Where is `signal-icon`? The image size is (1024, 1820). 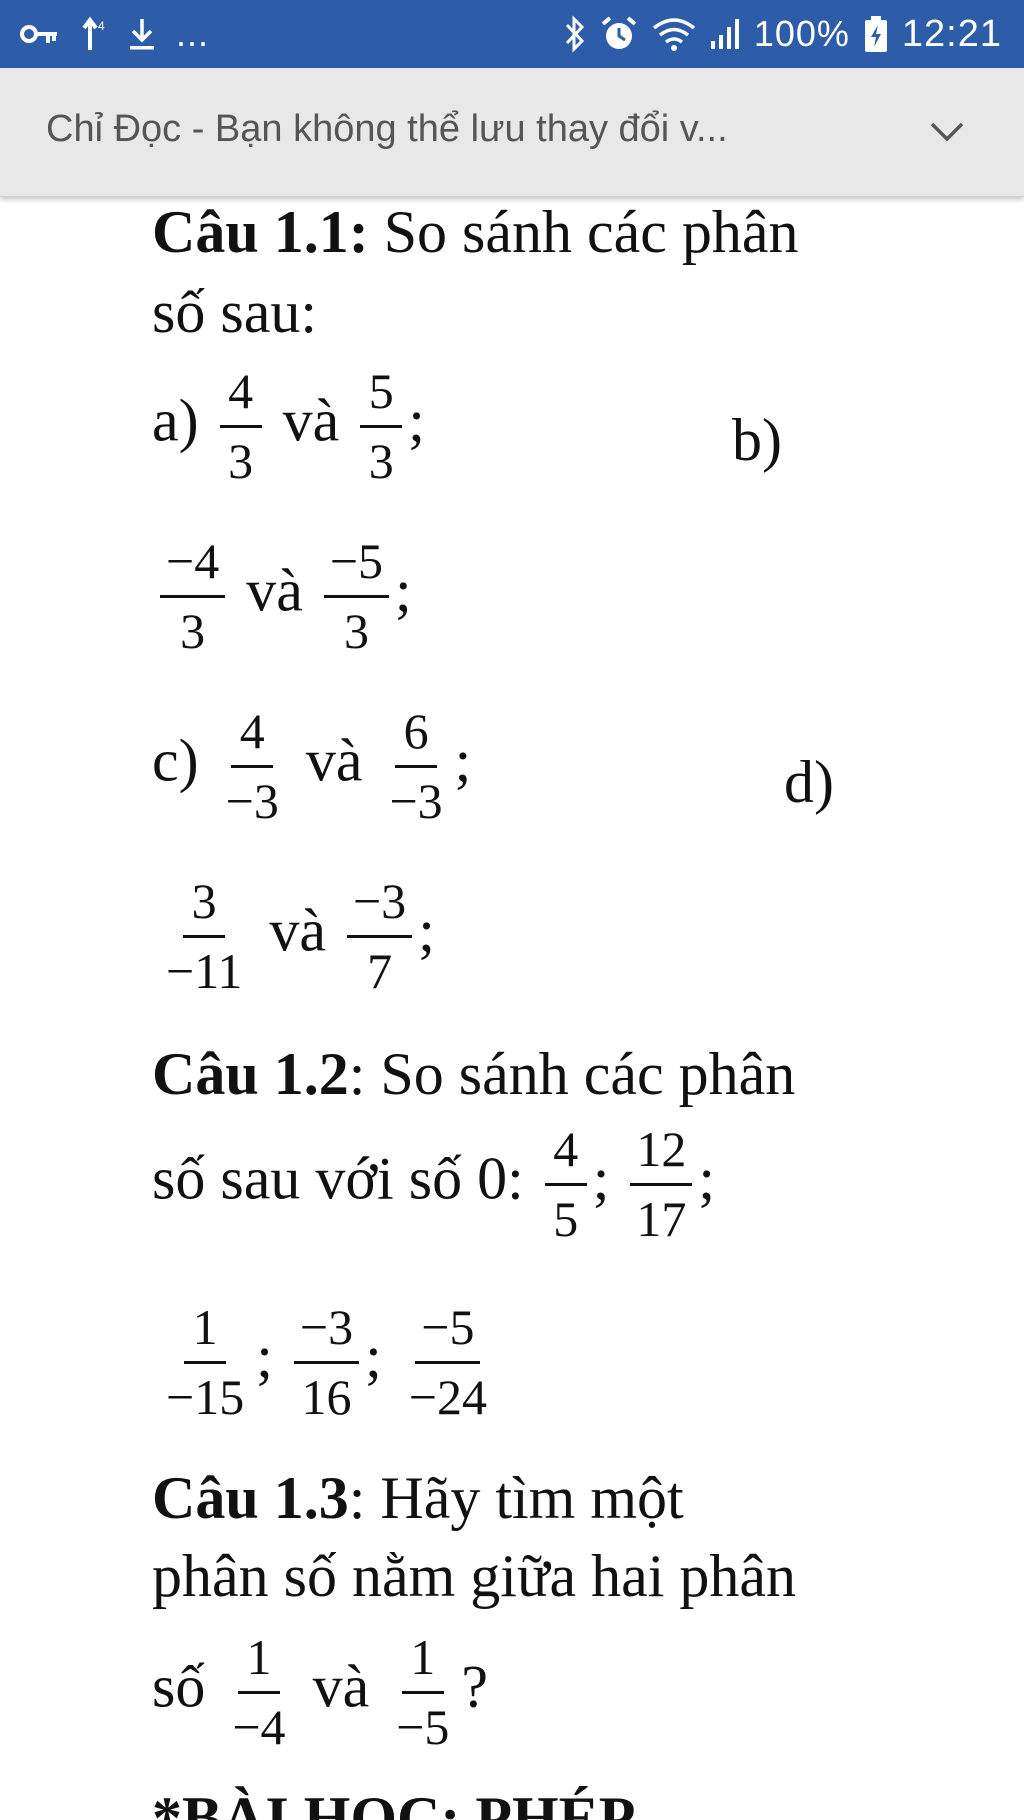 signal-icon is located at coordinates (725, 34).